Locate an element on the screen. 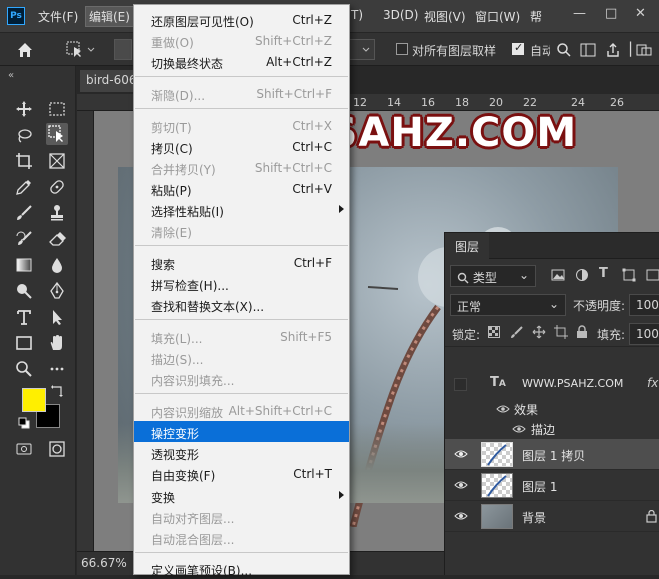  object-selection-tool-icon is located at coordinates (57, 134).